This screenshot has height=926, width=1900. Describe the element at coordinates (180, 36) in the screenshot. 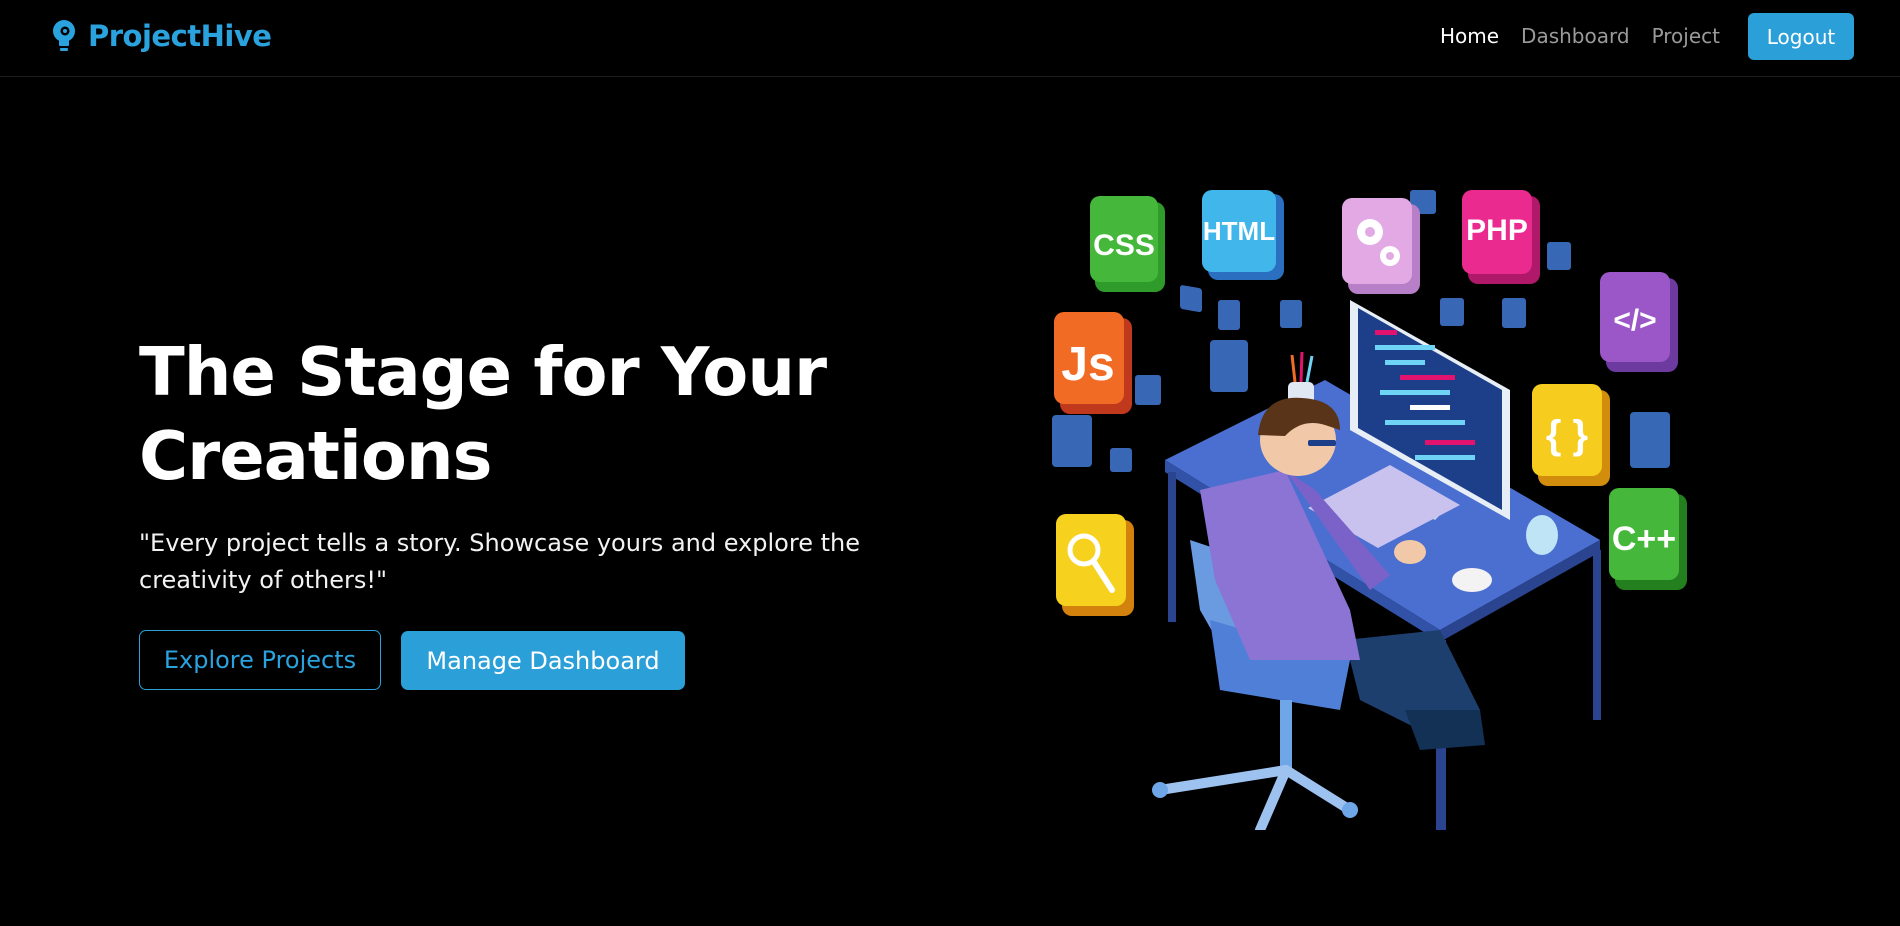

I see `brand-name: ProjectHive` at that location.